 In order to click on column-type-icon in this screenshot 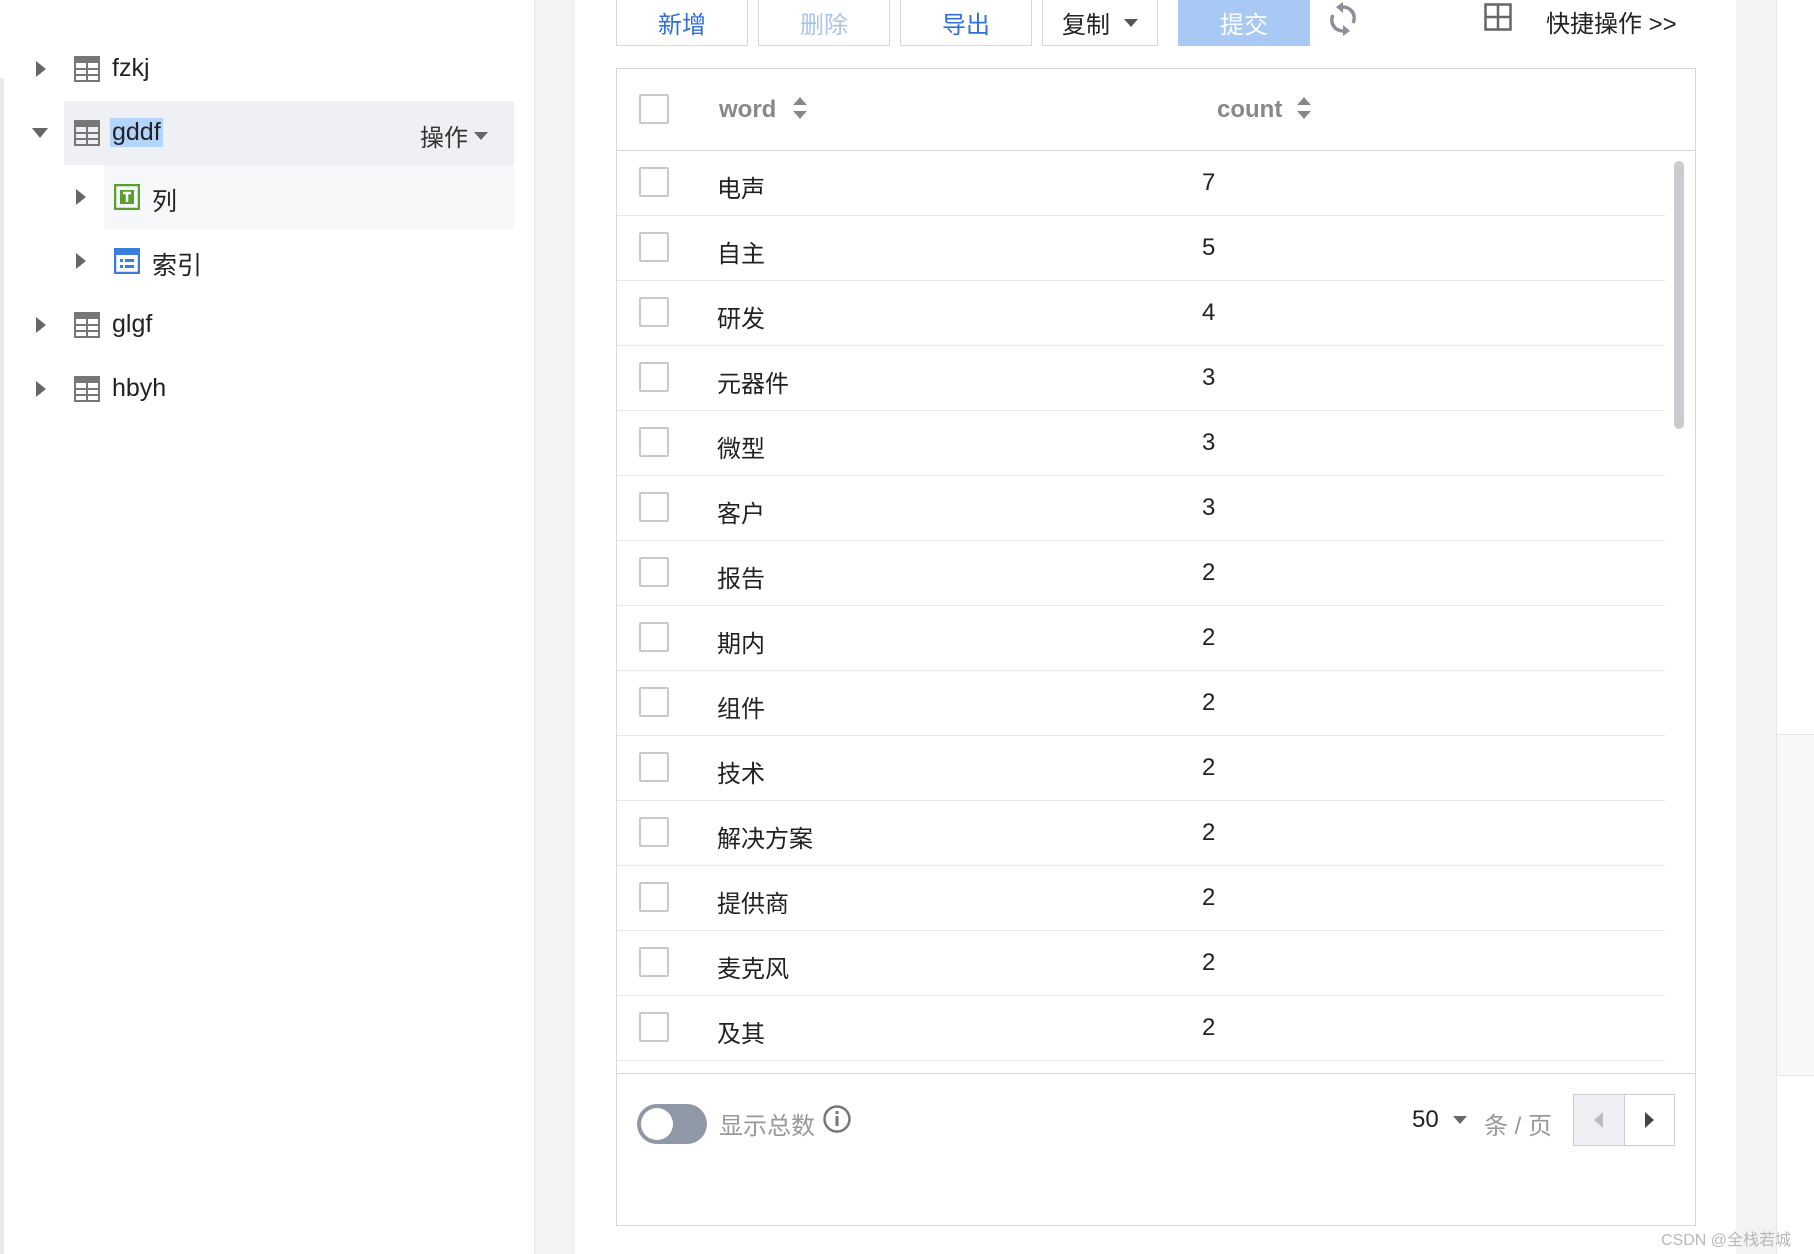, I will do `click(127, 197)`.